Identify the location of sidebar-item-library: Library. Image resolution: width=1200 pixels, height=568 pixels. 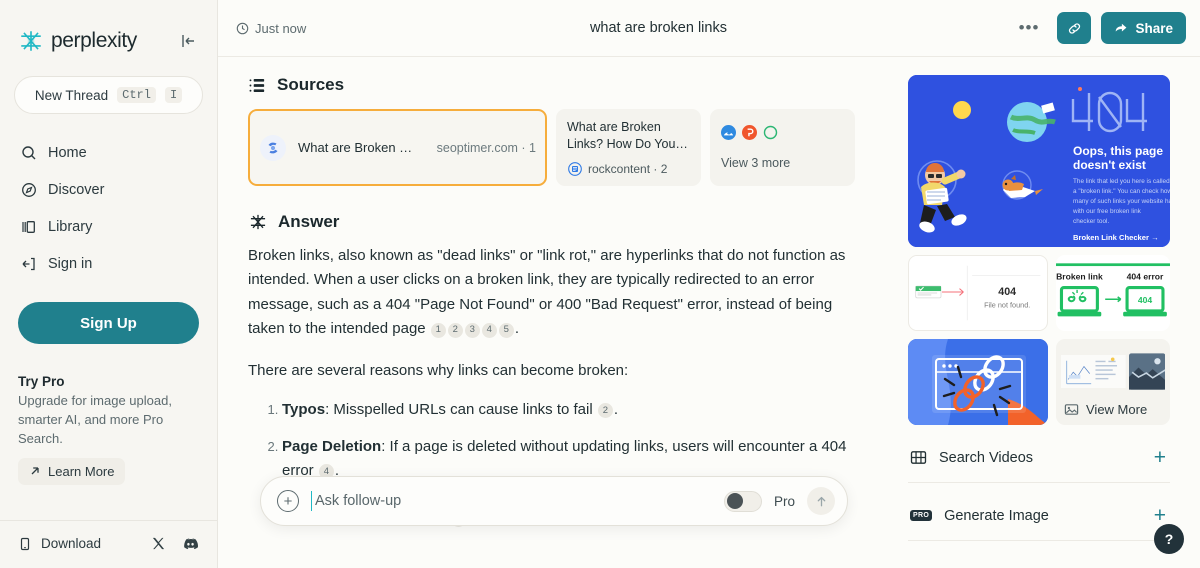
(108, 226).